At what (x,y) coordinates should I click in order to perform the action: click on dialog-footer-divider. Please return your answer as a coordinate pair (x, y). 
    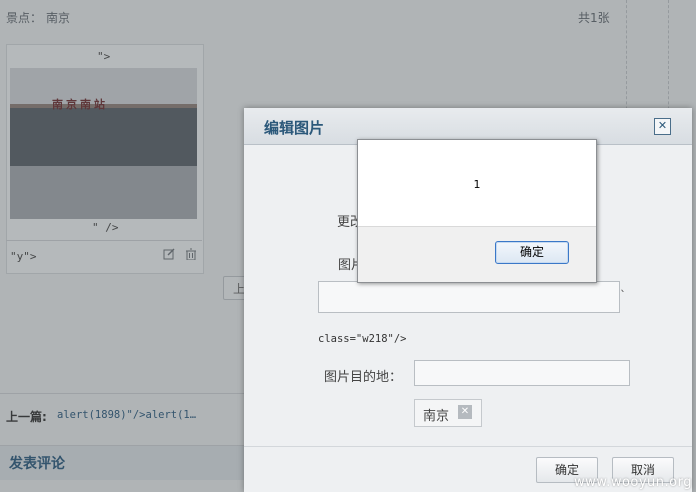
    Looking at the image, I should click on (468, 446).